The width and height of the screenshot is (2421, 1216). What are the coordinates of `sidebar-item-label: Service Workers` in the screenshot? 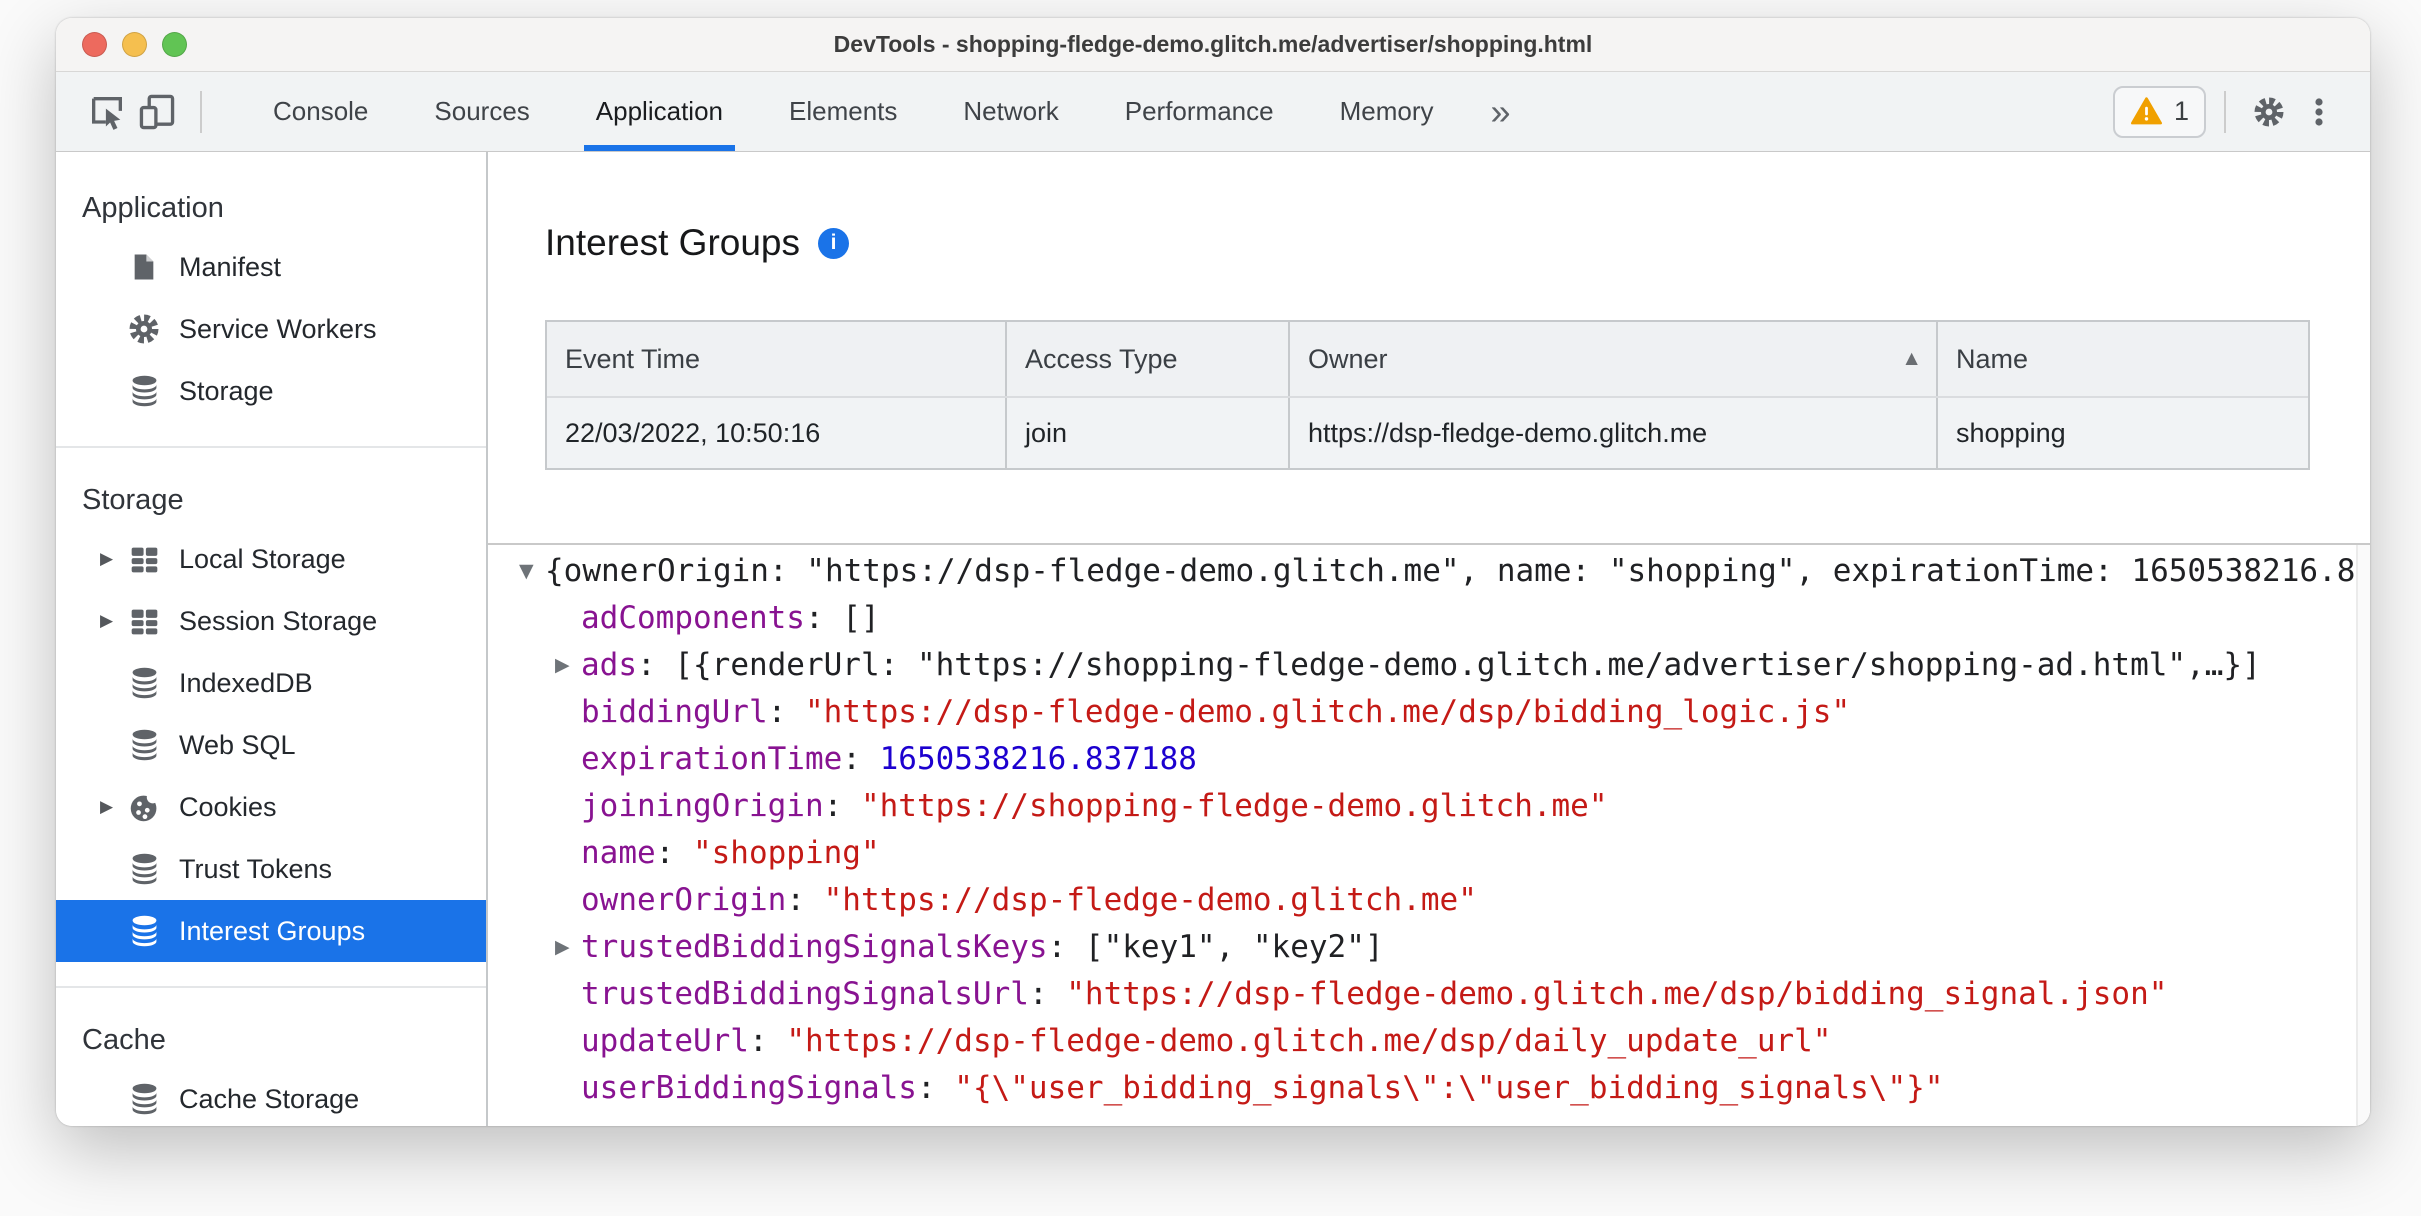 It's located at (278, 328).